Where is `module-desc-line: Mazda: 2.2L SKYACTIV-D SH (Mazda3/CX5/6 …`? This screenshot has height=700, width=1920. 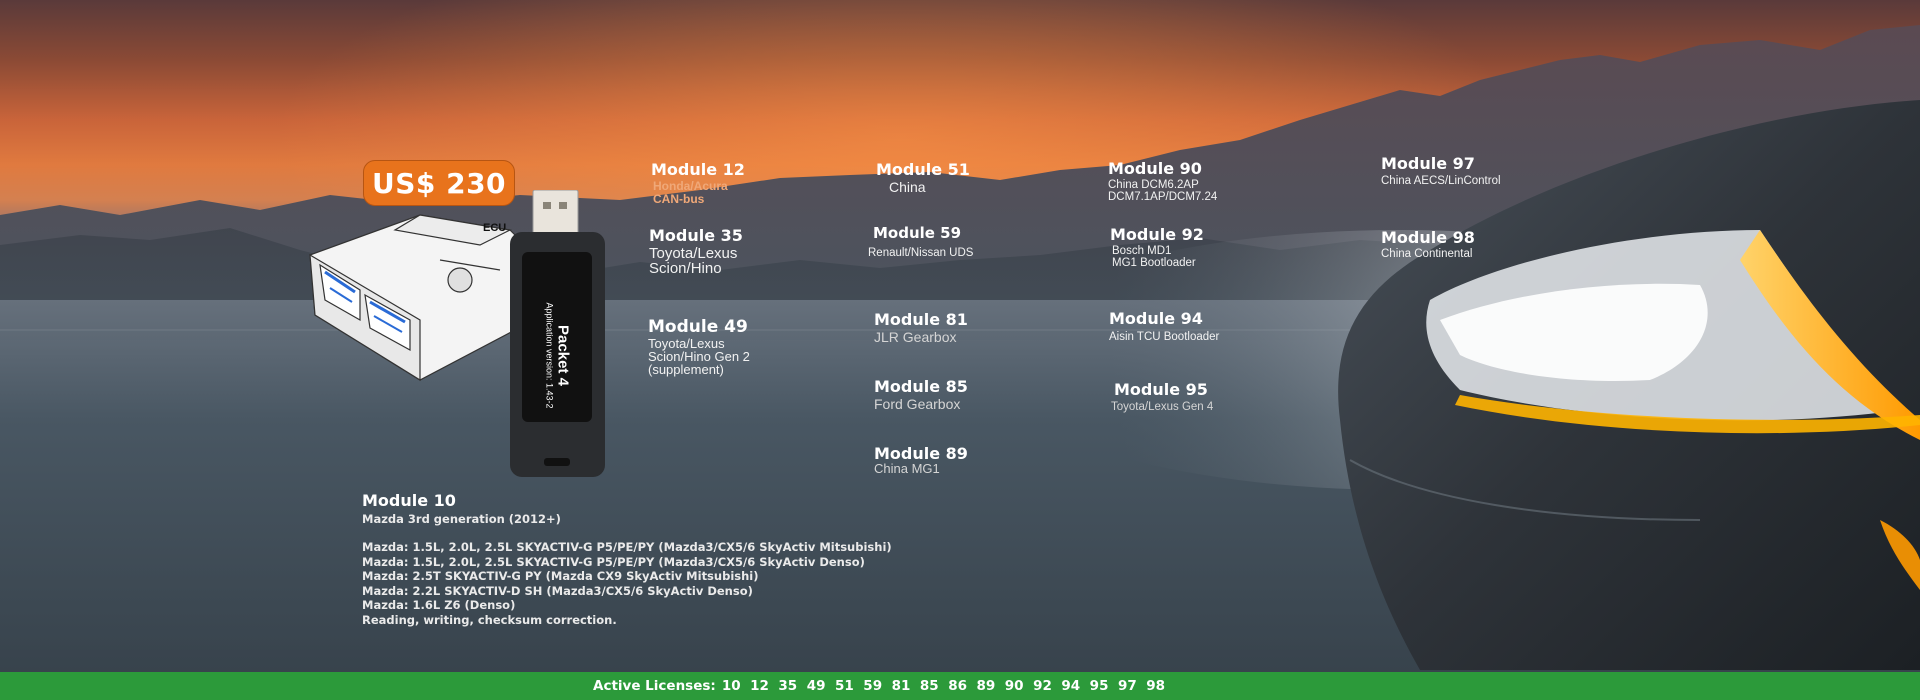
module-desc-line: Mazda: 2.2L SKYACTIV-D SH (Mazda3/CX5/6 … is located at coordinates (557, 590).